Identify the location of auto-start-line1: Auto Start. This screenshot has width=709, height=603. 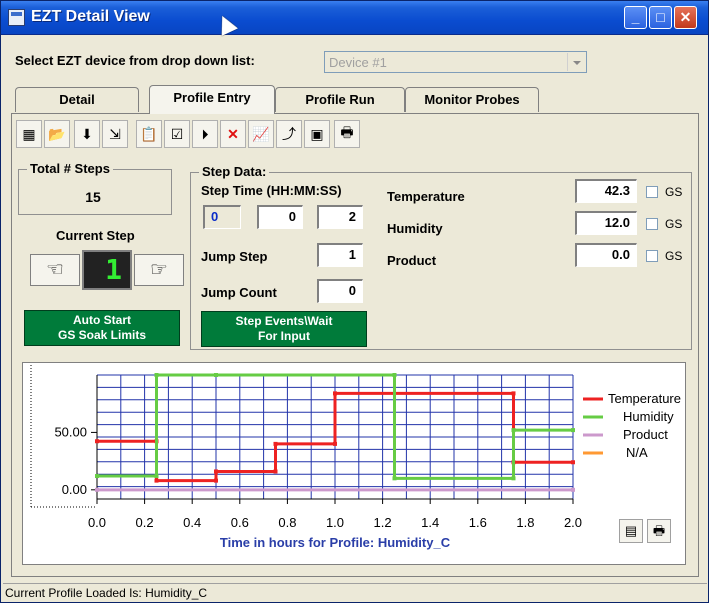
(102, 320).